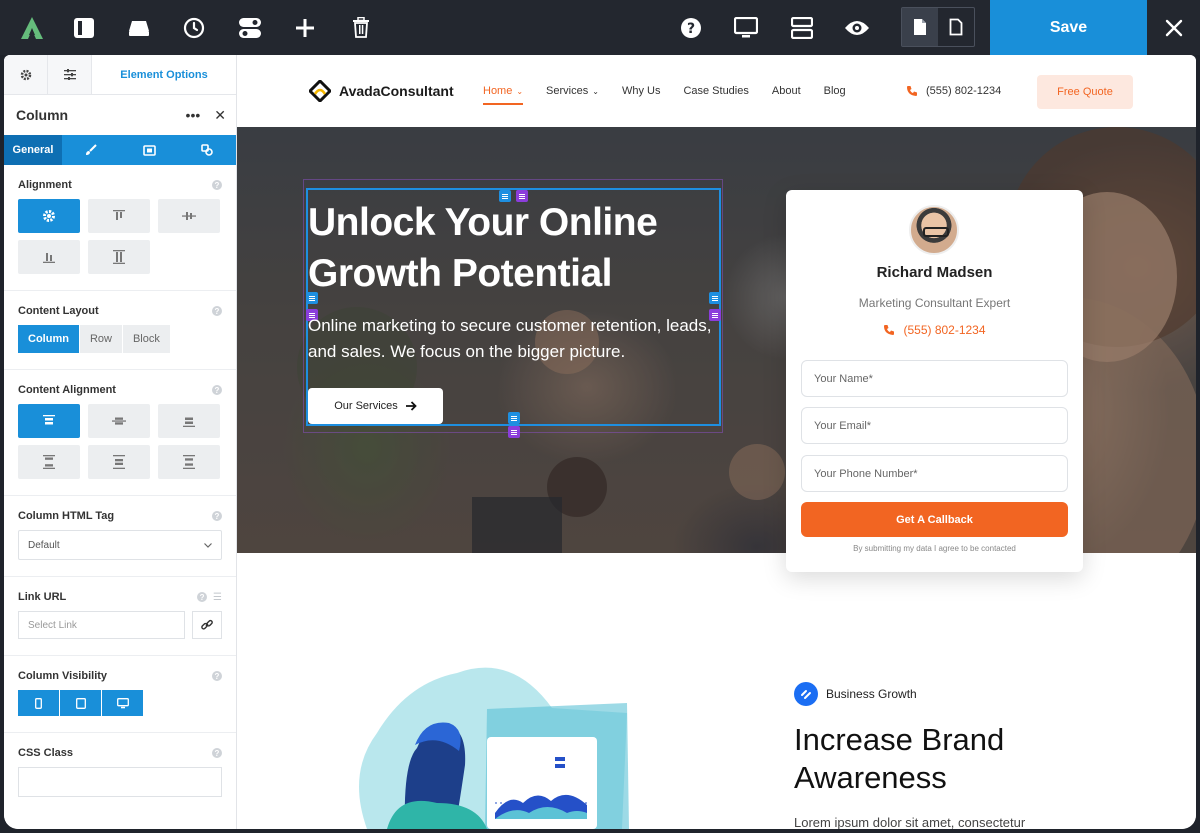  Describe the element at coordinates (119, 257) in the screenshot. I see `align-stretch-icon` at that location.